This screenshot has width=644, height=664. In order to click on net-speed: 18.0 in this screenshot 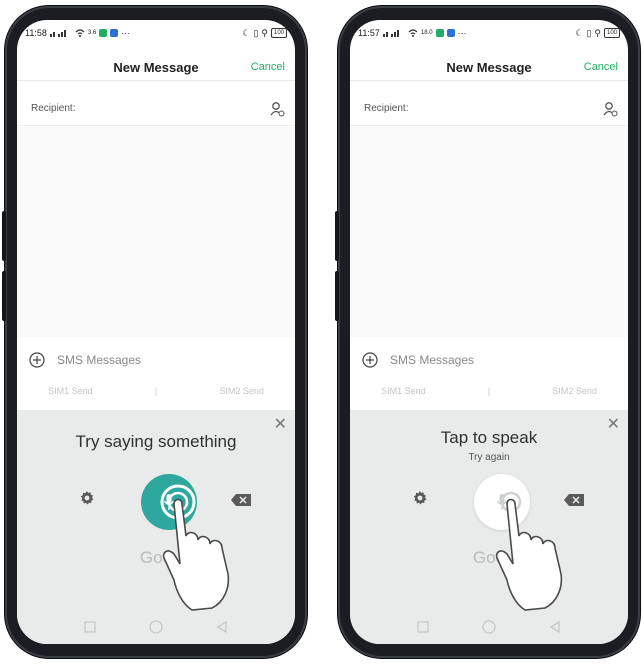, I will do `click(426, 33)`.